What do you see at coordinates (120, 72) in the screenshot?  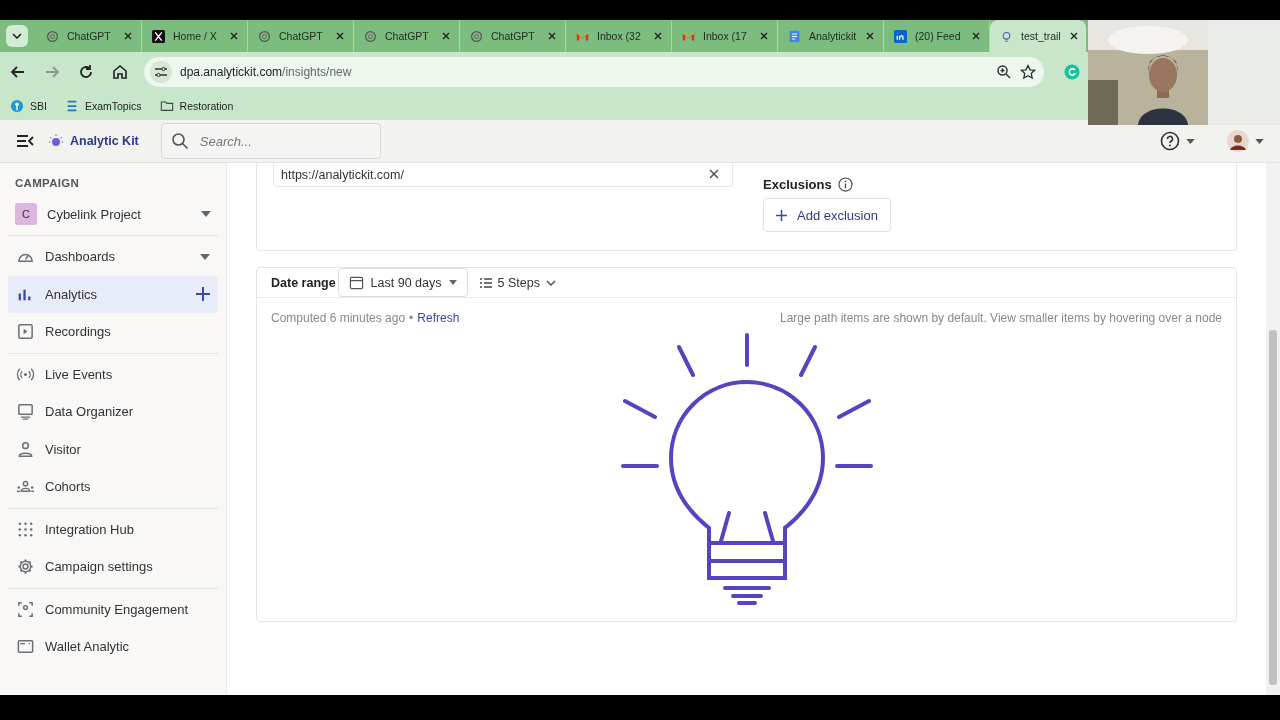 I see `home-icon` at bounding box center [120, 72].